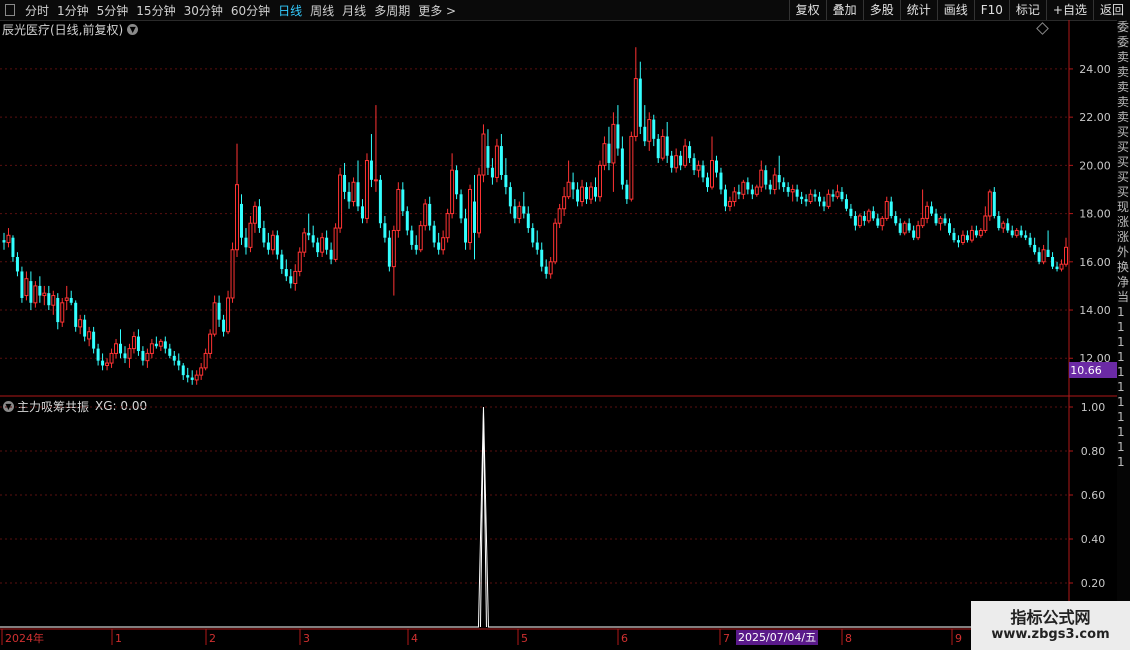 This screenshot has height=650, width=1130. What do you see at coordinates (1093, 539) in the screenshot?
I see `indicator-tick-label: 0.40` at bounding box center [1093, 539].